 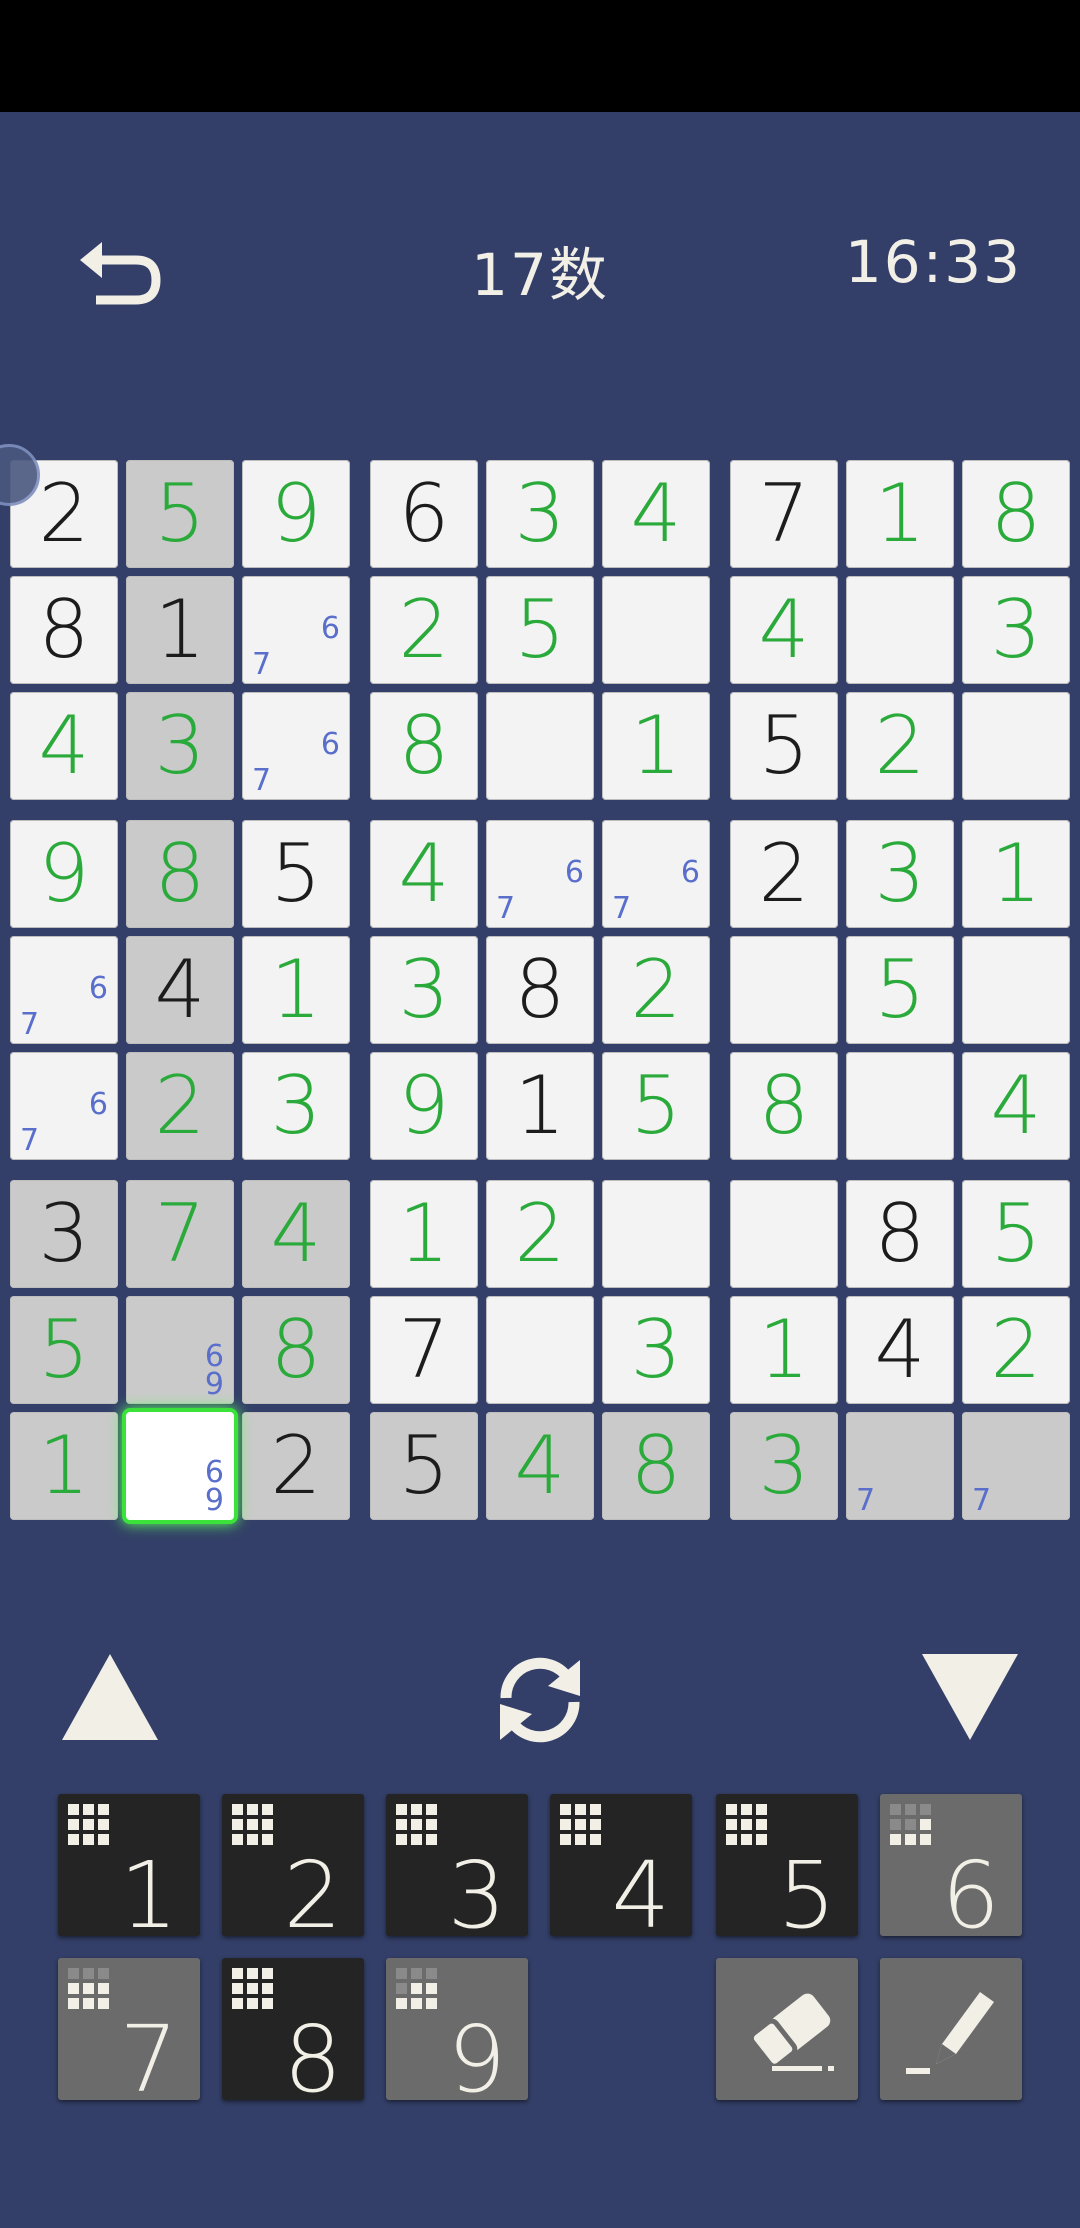 I want to click on grid-cell-r4c6: 67, so click(x=656, y=874).